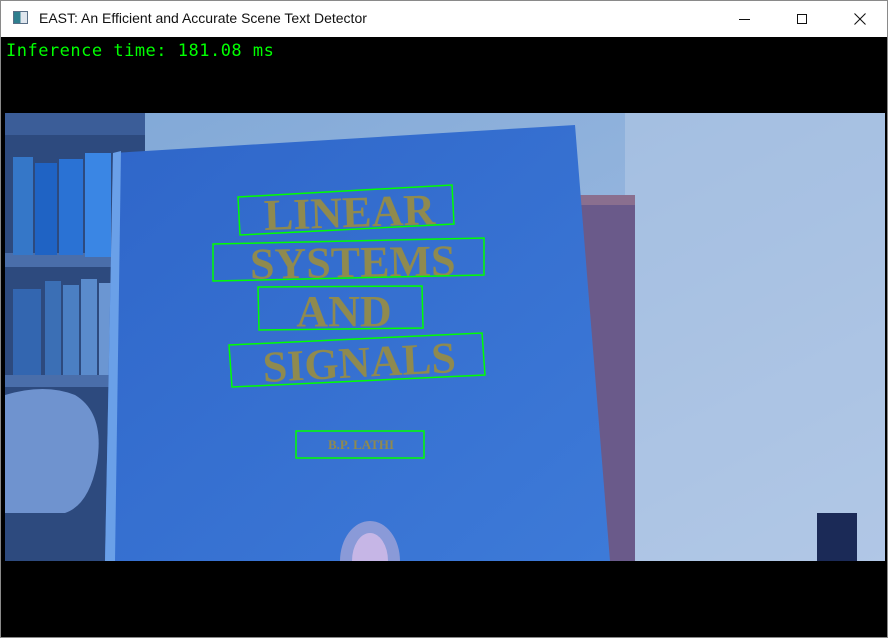  Describe the element at coordinates (140, 51) in the screenshot. I see `inference-time-label: Inference time: 181.08 ms` at that location.